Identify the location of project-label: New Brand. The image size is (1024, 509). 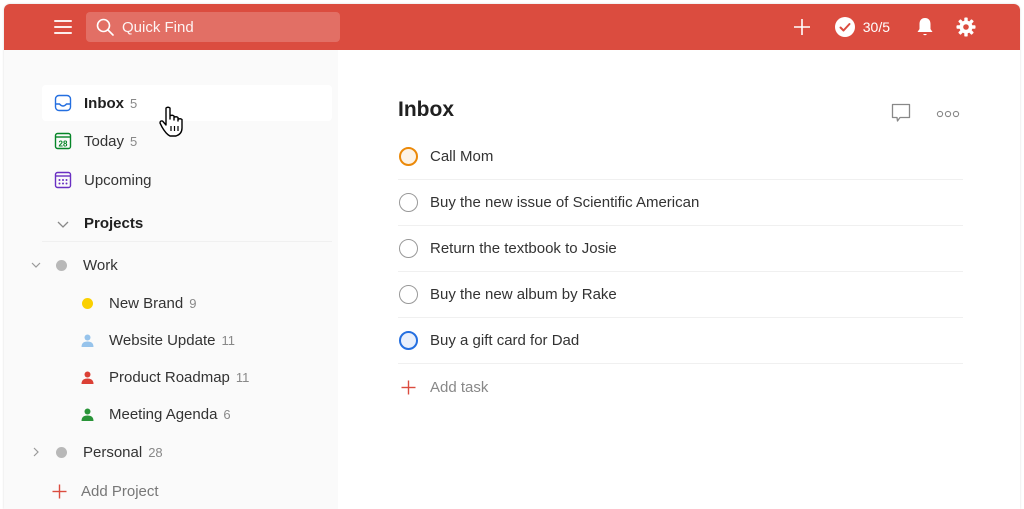
(146, 303).